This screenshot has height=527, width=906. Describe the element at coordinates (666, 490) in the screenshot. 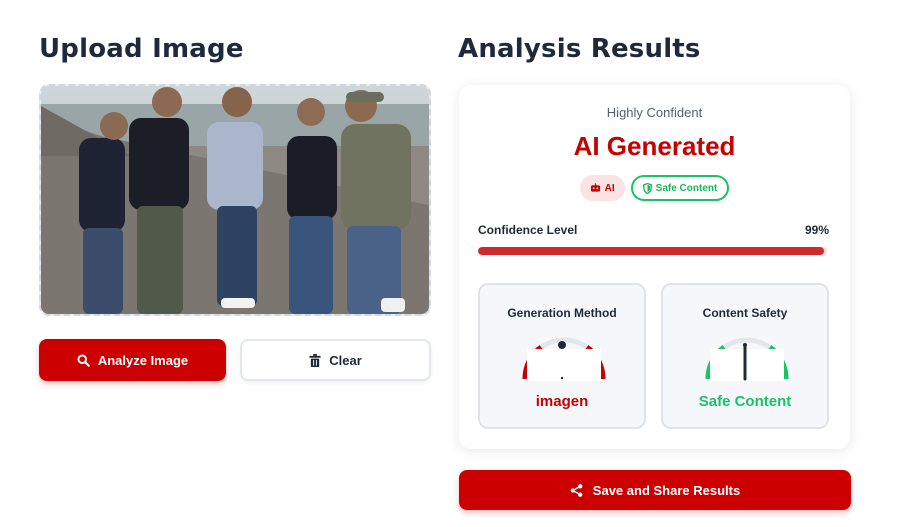

I see `share-button-label: Save and Share Results` at that location.